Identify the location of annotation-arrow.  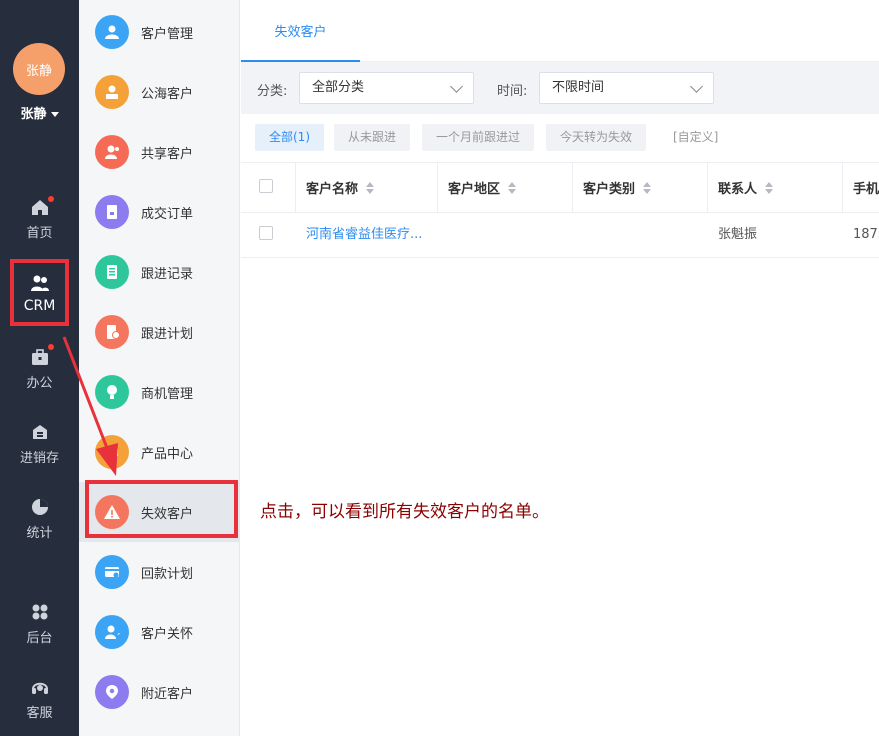
(90, 406).